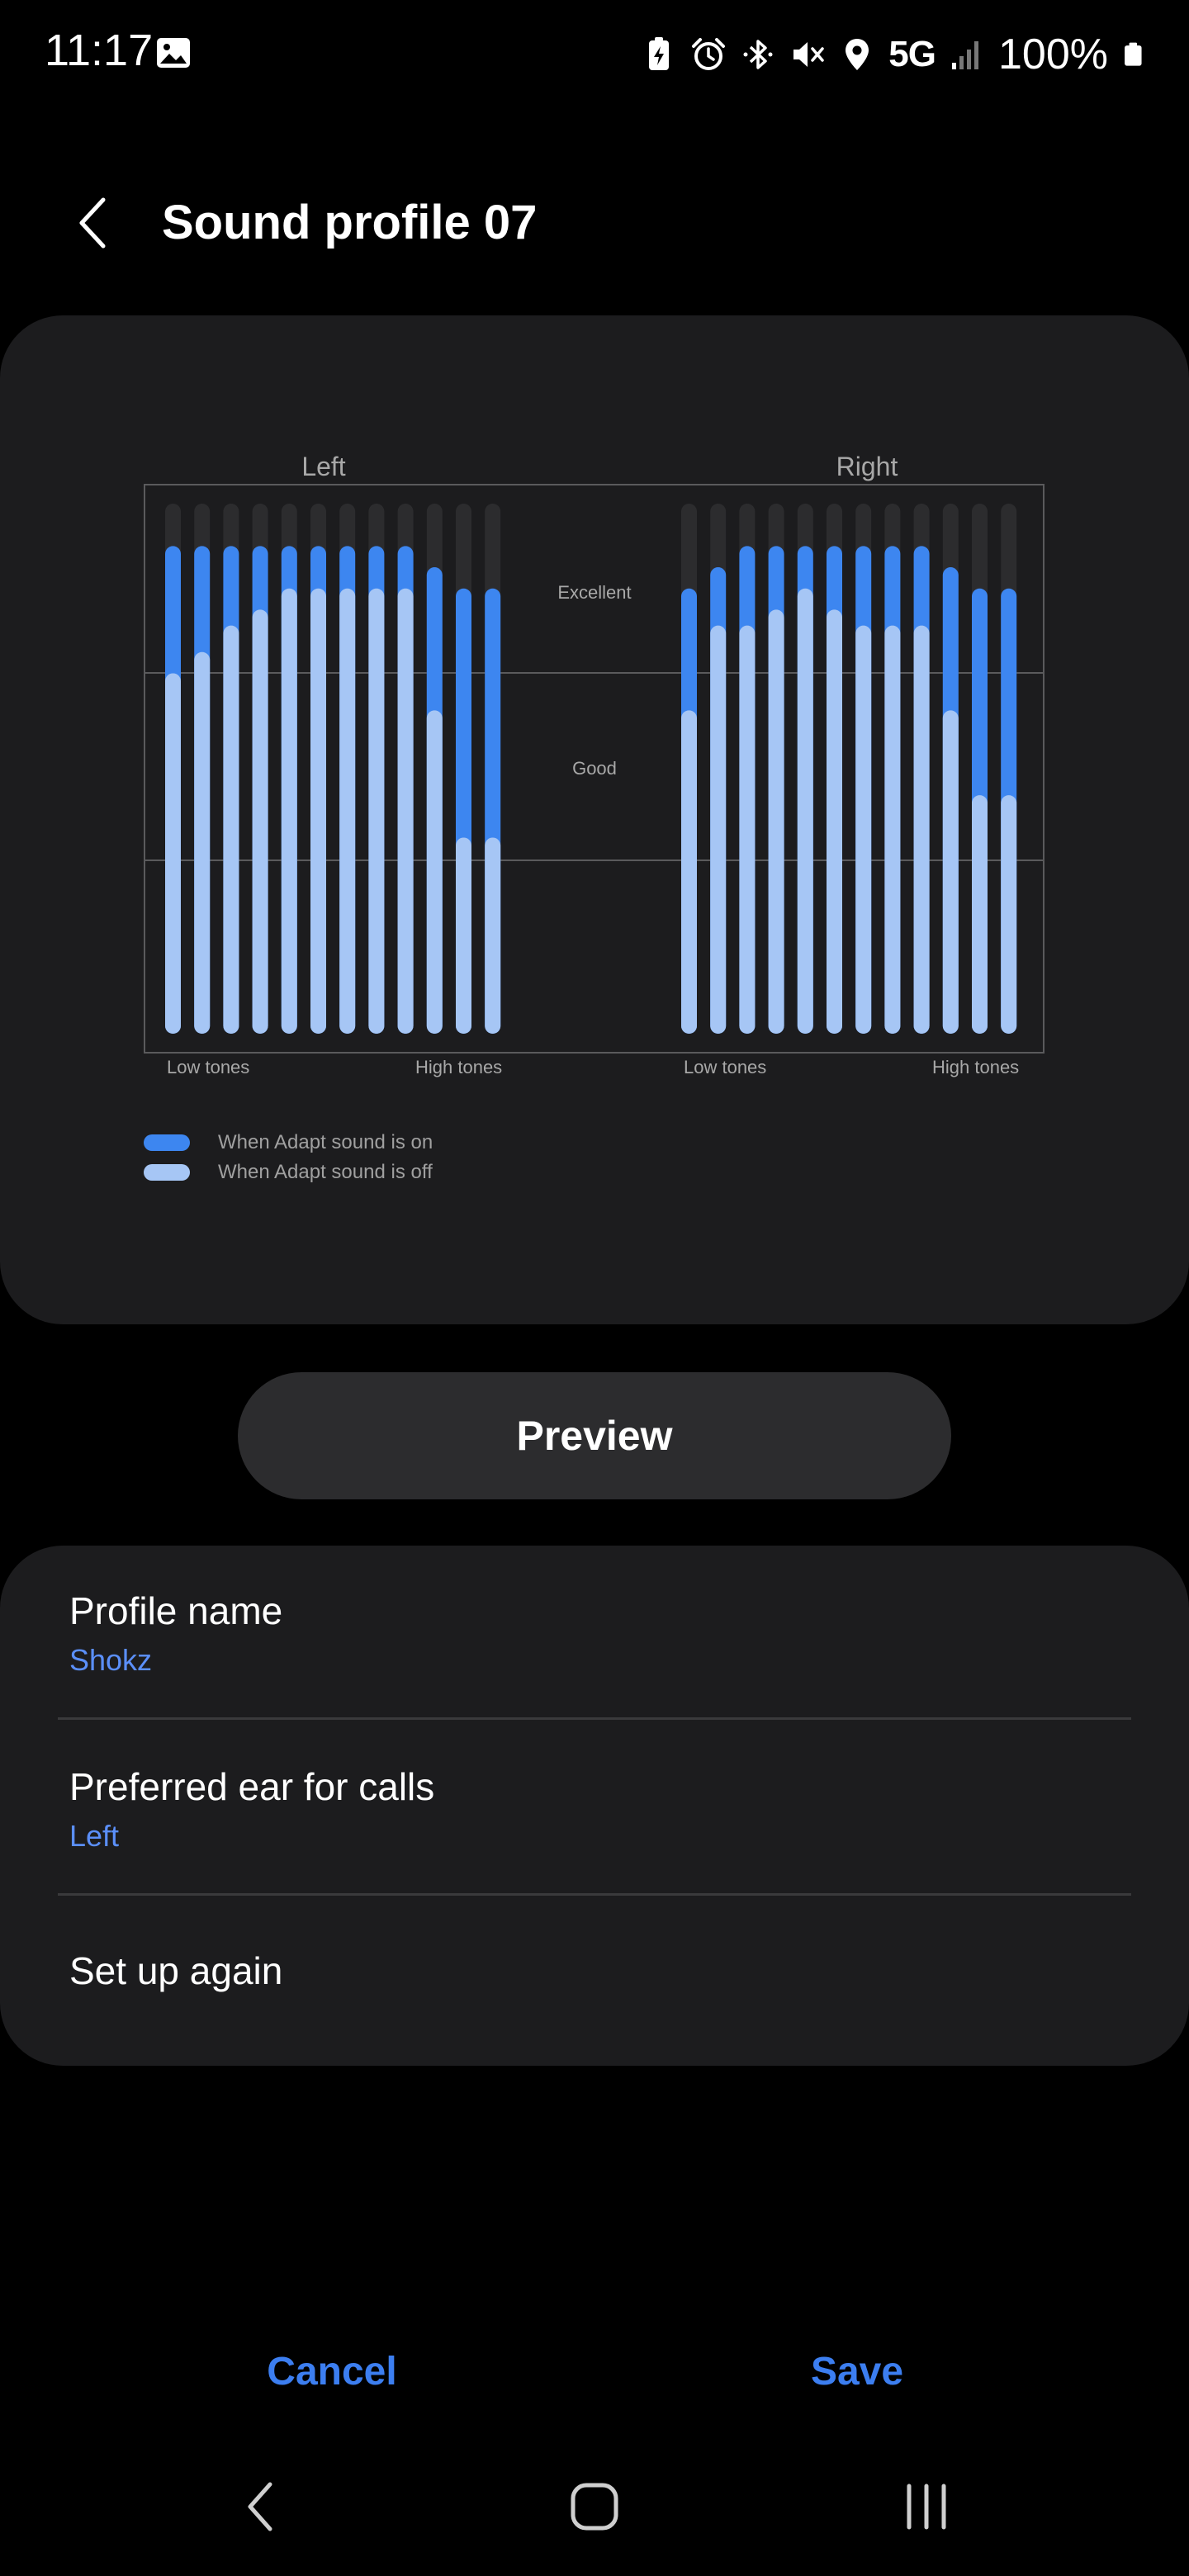 The height and width of the screenshot is (2576, 1189). What do you see at coordinates (594, 1631) in the screenshot?
I see `profile-name-item: Profile name Shokz` at bounding box center [594, 1631].